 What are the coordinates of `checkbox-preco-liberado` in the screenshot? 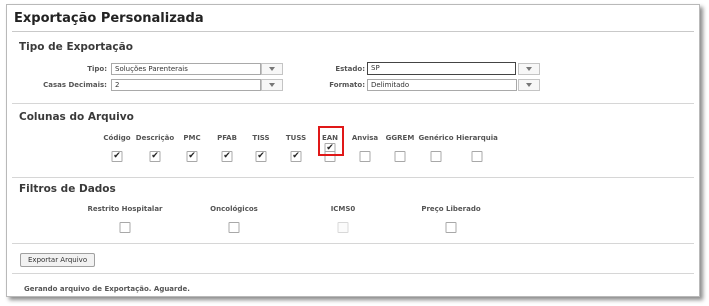 It's located at (451, 227).